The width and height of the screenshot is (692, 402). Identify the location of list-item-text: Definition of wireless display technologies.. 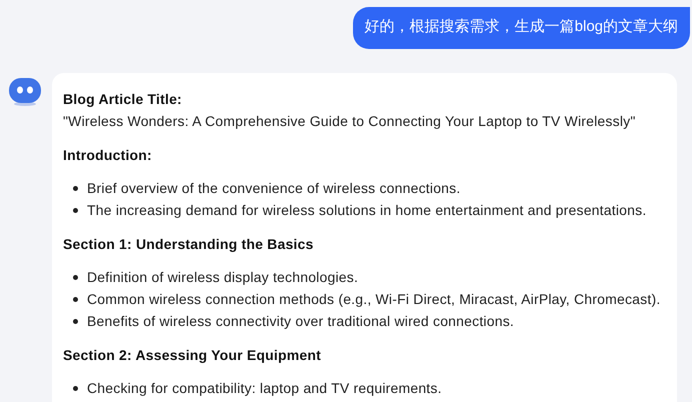
(222, 277).